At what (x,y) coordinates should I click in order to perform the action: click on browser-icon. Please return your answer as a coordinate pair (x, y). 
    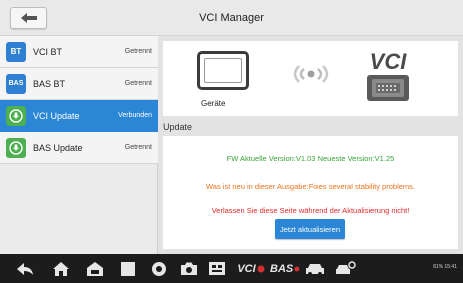
    Looking at the image, I should click on (159, 268).